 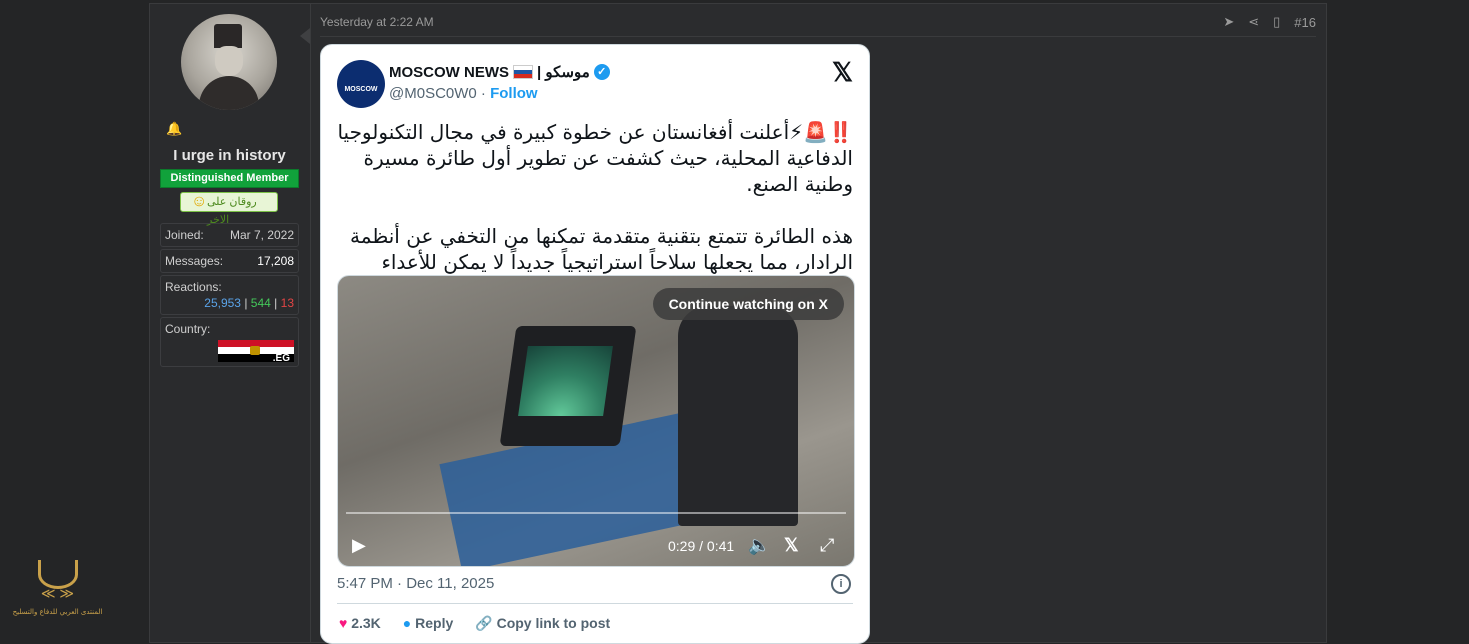 I want to click on verified-icon: ✓, so click(x=601, y=72).